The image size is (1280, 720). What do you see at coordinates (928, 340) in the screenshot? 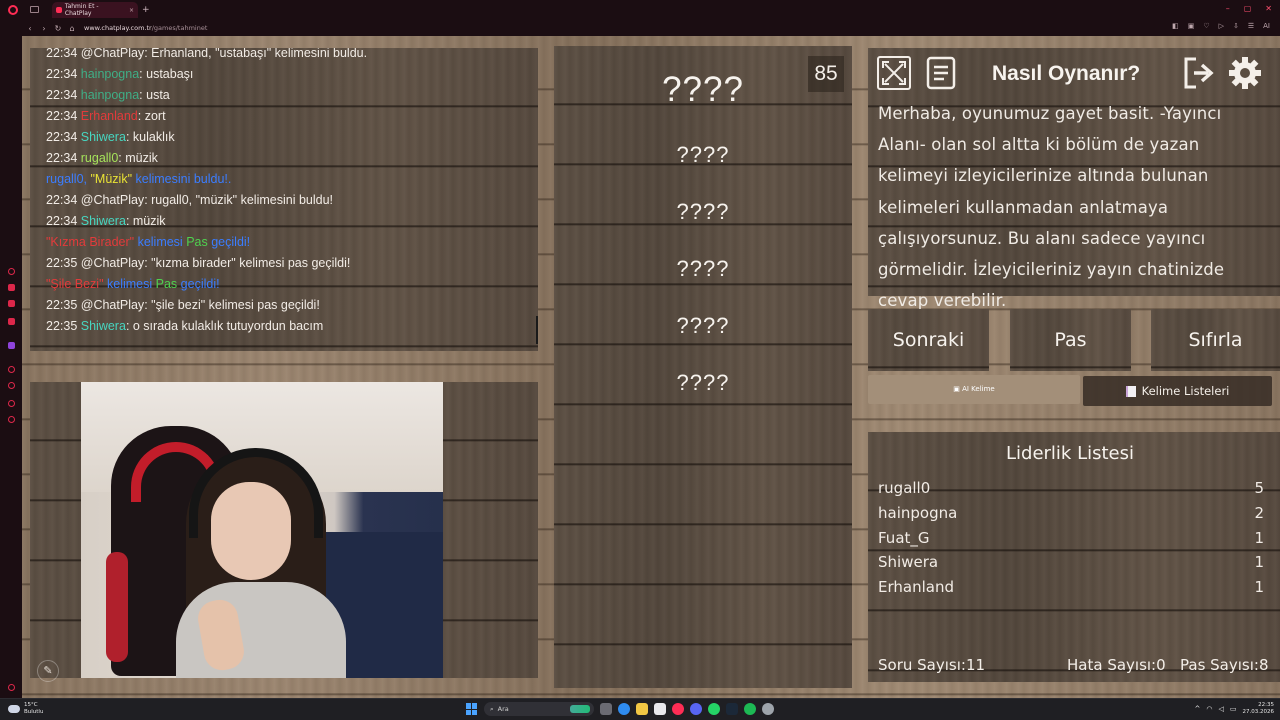
I see `next-button: Sonraki` at bounding box center [928, 340].